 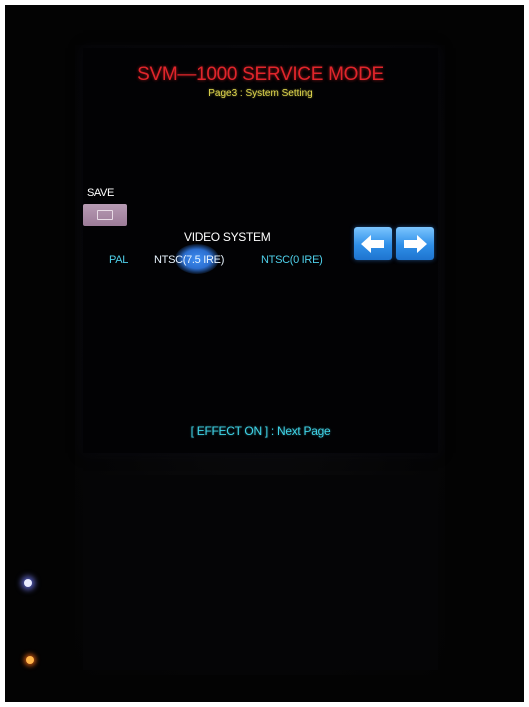 What do you see at coordinates (260, 93) in the screenshot?
I see `page-subtitle: Page3 : System Setting` at bounding box center [260, 93].